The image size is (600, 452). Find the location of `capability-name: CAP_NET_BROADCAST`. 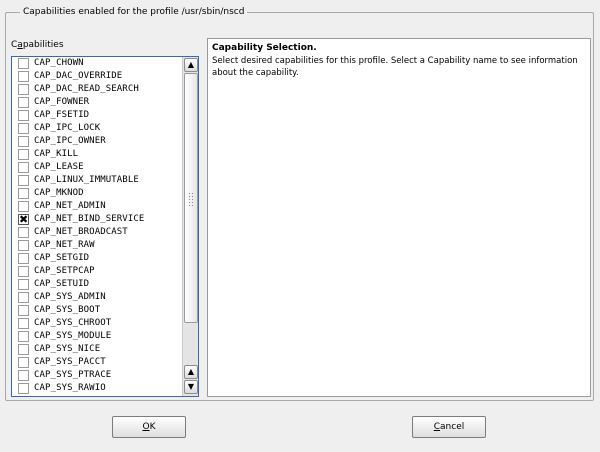

capability-name: CAP_NET_BROADCAST is located at coordinates (81, 232).